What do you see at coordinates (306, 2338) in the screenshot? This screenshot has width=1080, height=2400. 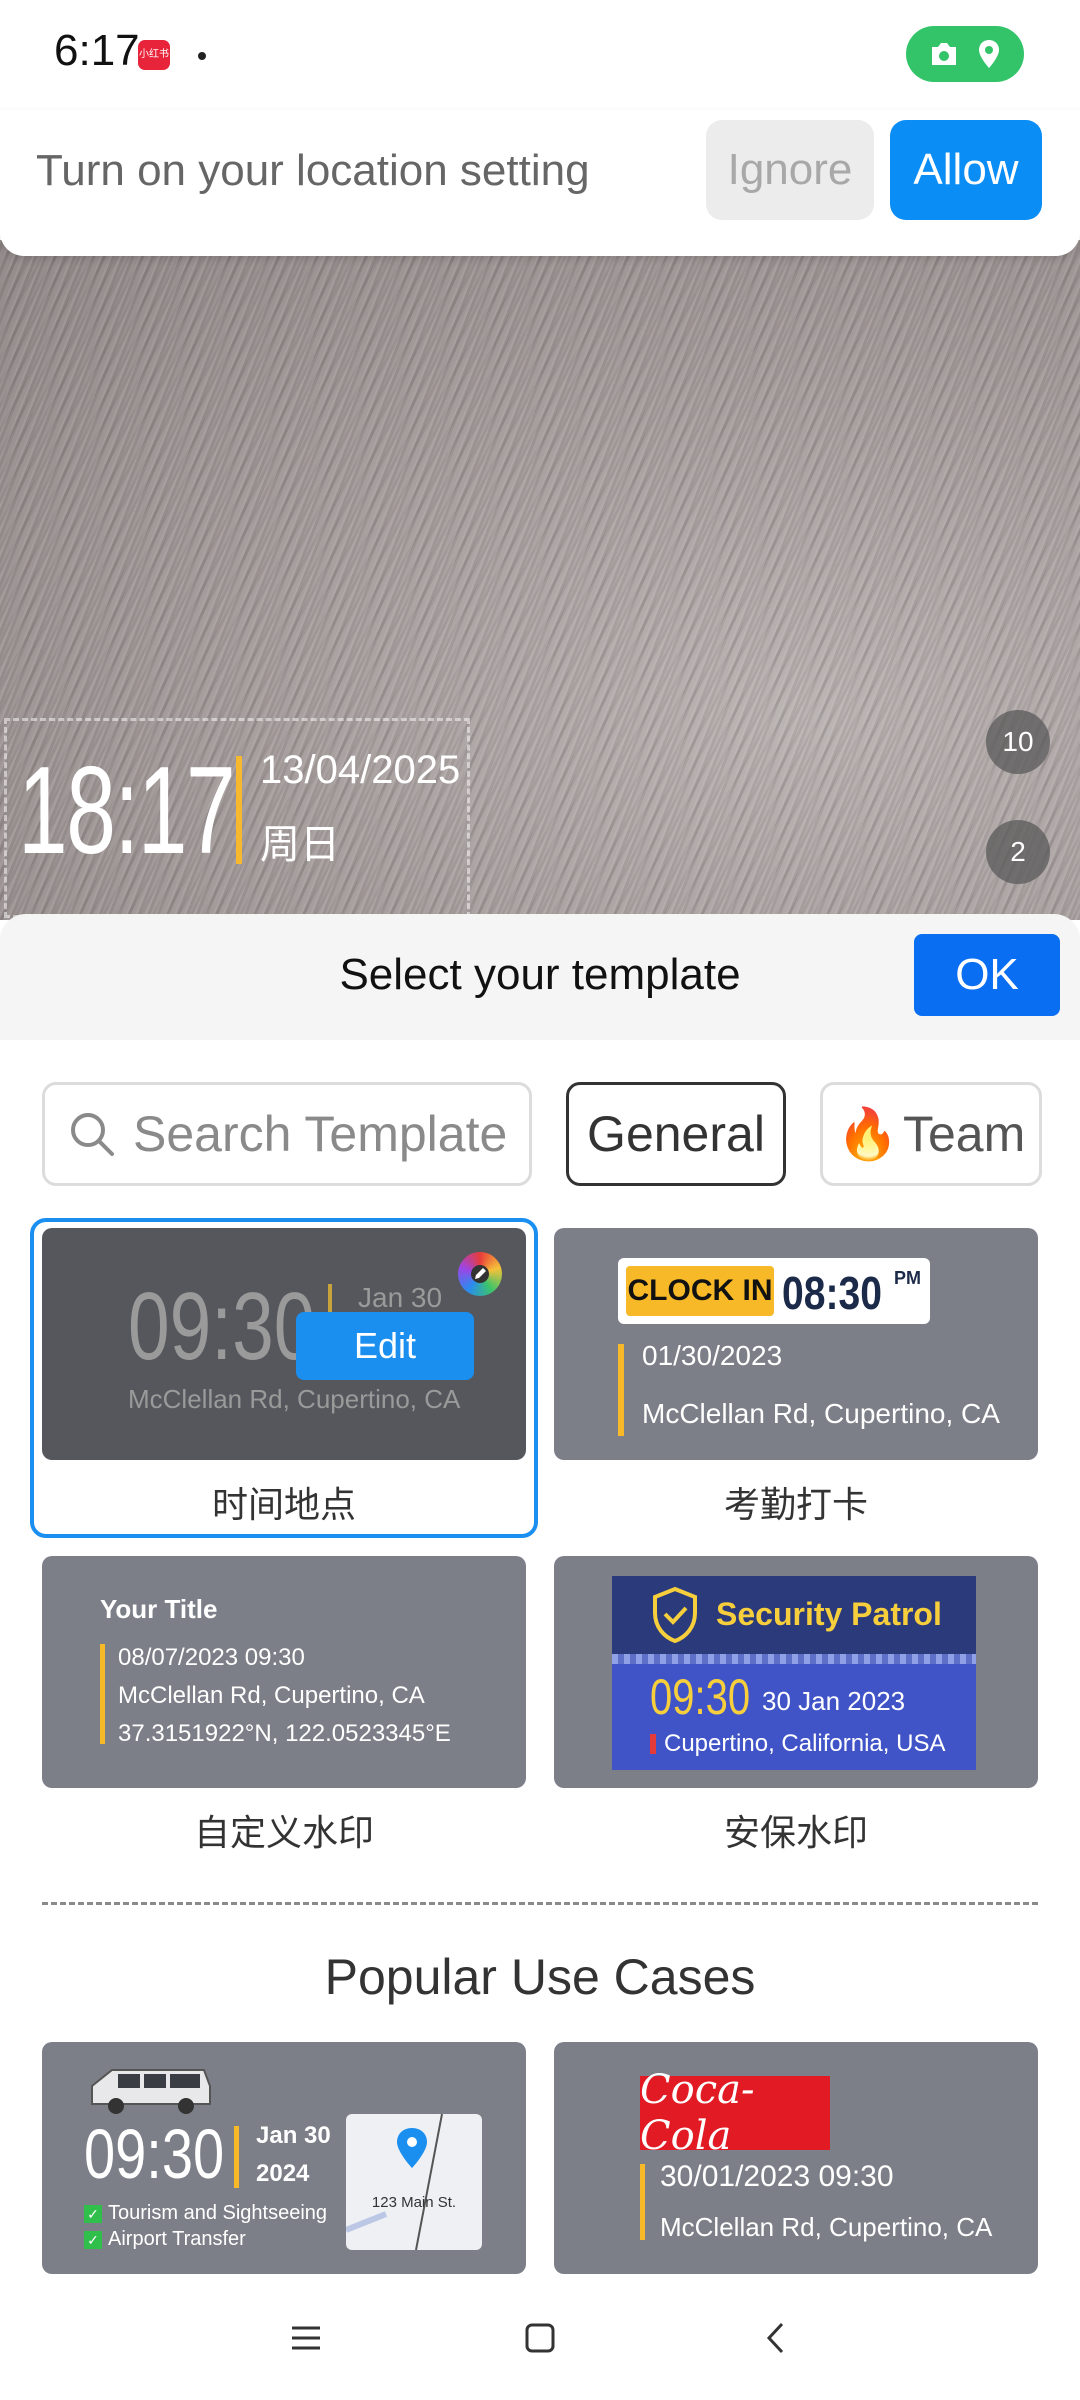 I see `menu-icon` at bounding box center [306, 2338].